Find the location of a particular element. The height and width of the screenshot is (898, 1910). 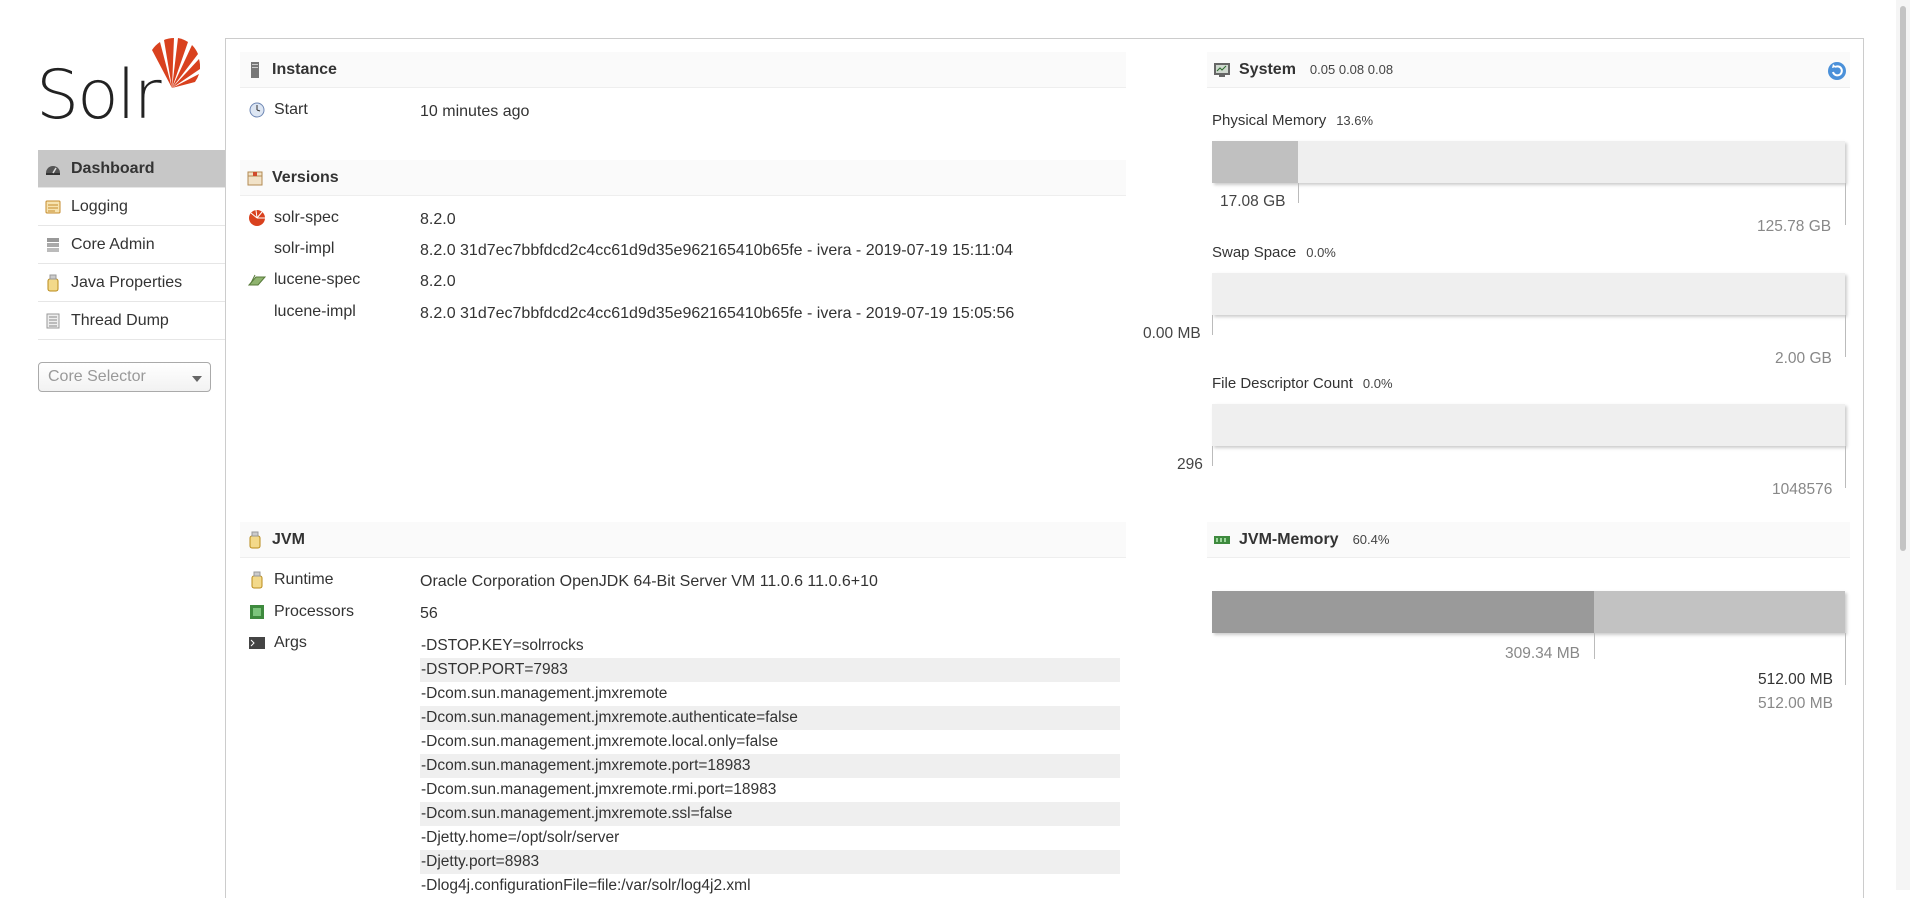

versions-title: Versions is located at coordinates (305, 177).